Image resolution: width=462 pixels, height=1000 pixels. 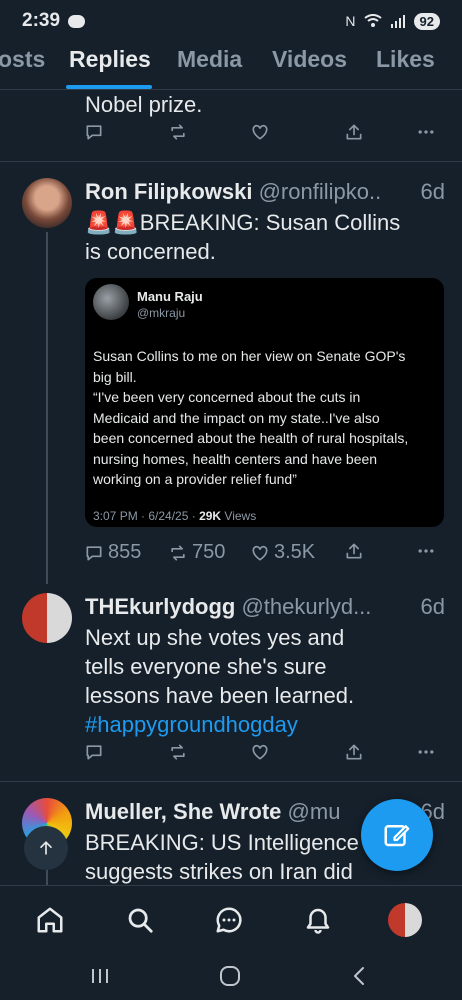 I want to click on quote-line: working on a provider relief fund”, so click(x=195, y=479).